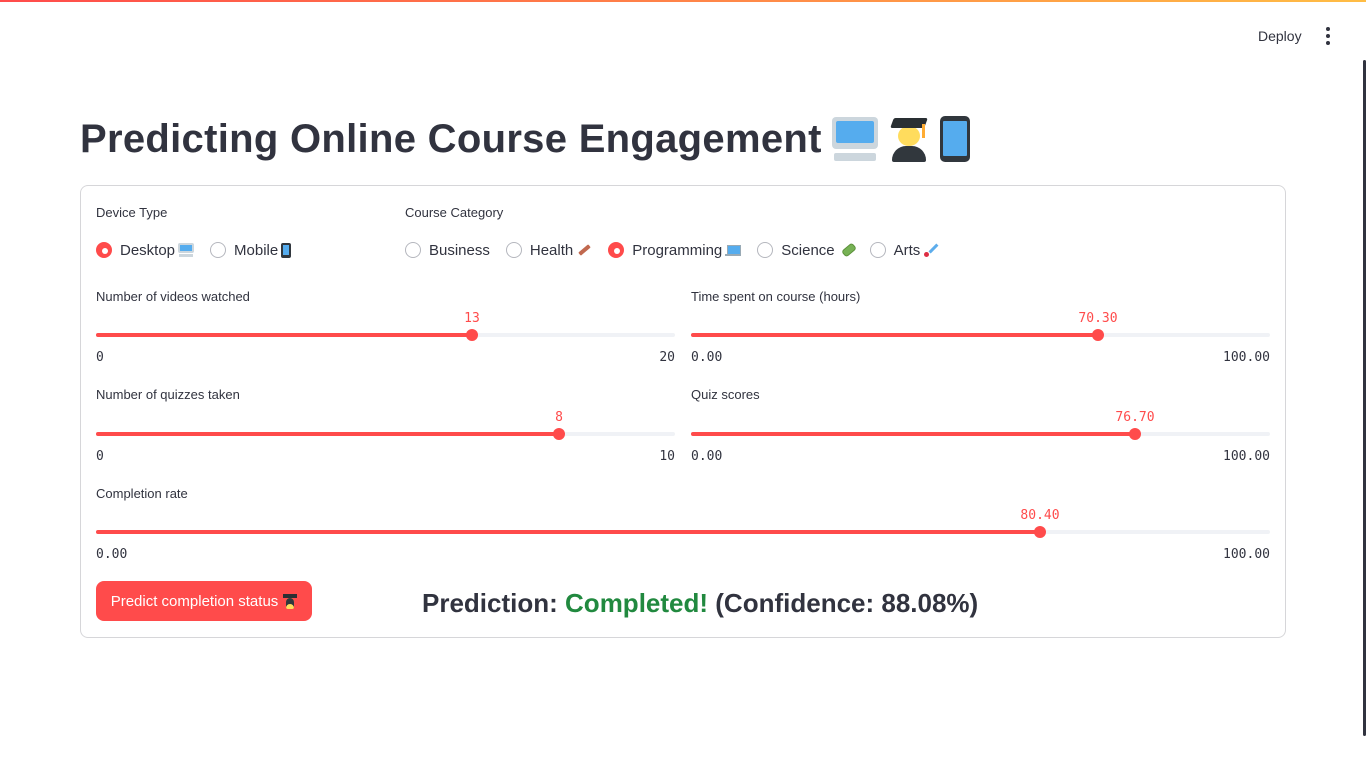 This screenshot has height=768, width=1366. I want to click on radio-label: Mobile, so click(256, 250).